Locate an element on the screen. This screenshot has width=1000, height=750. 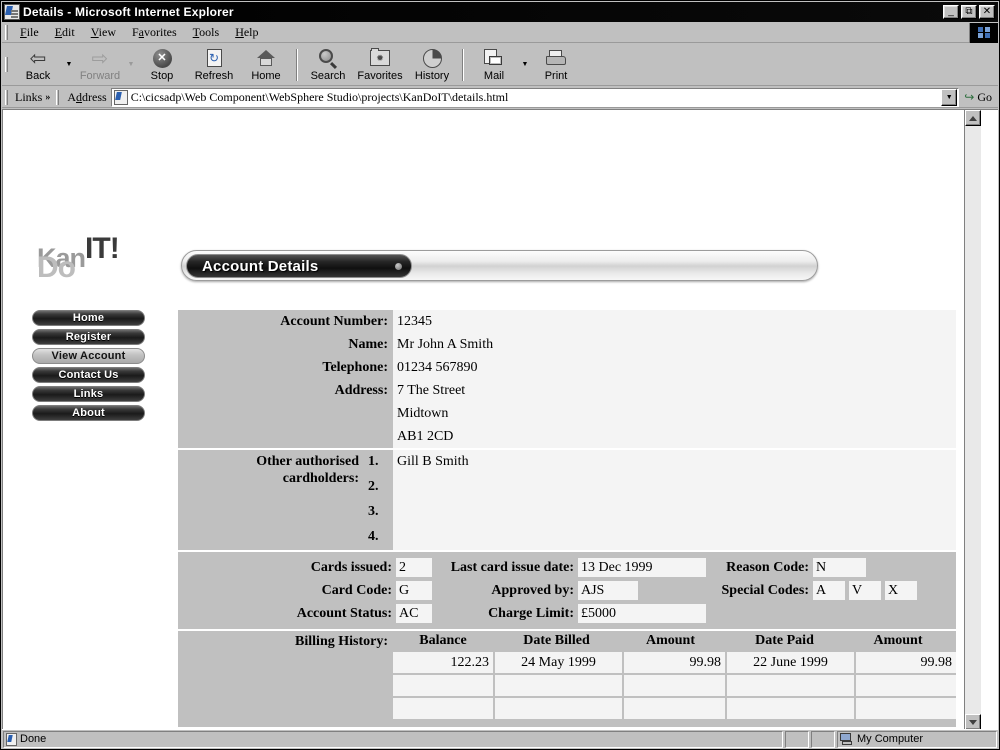
chevron-down-icon is located at coordinates (973, 722).